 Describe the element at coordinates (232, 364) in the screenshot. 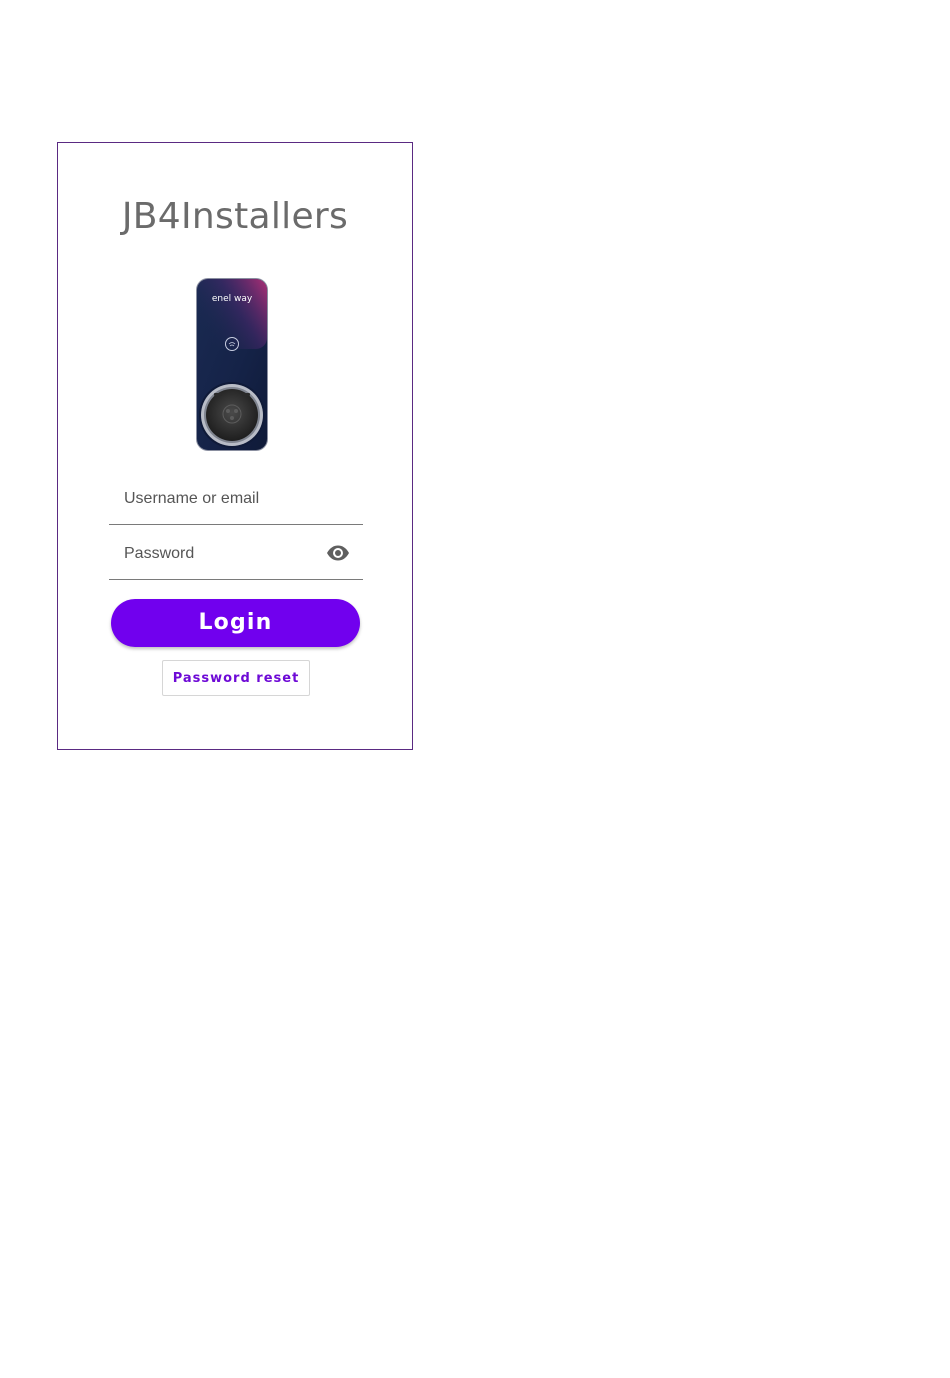

I see `wallbox-charger-image: enel way` at that location.